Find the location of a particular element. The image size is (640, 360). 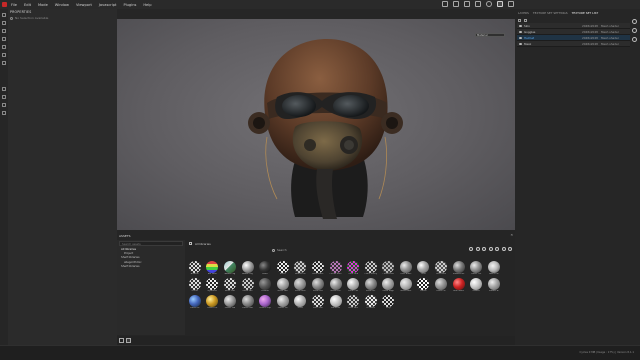

asset-item: Metal Fiber is located at coordinates (406, 285).